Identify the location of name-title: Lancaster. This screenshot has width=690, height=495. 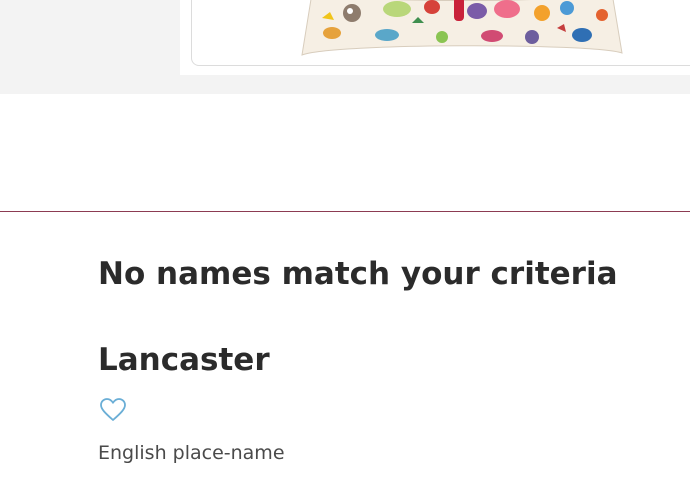
(184, 360).